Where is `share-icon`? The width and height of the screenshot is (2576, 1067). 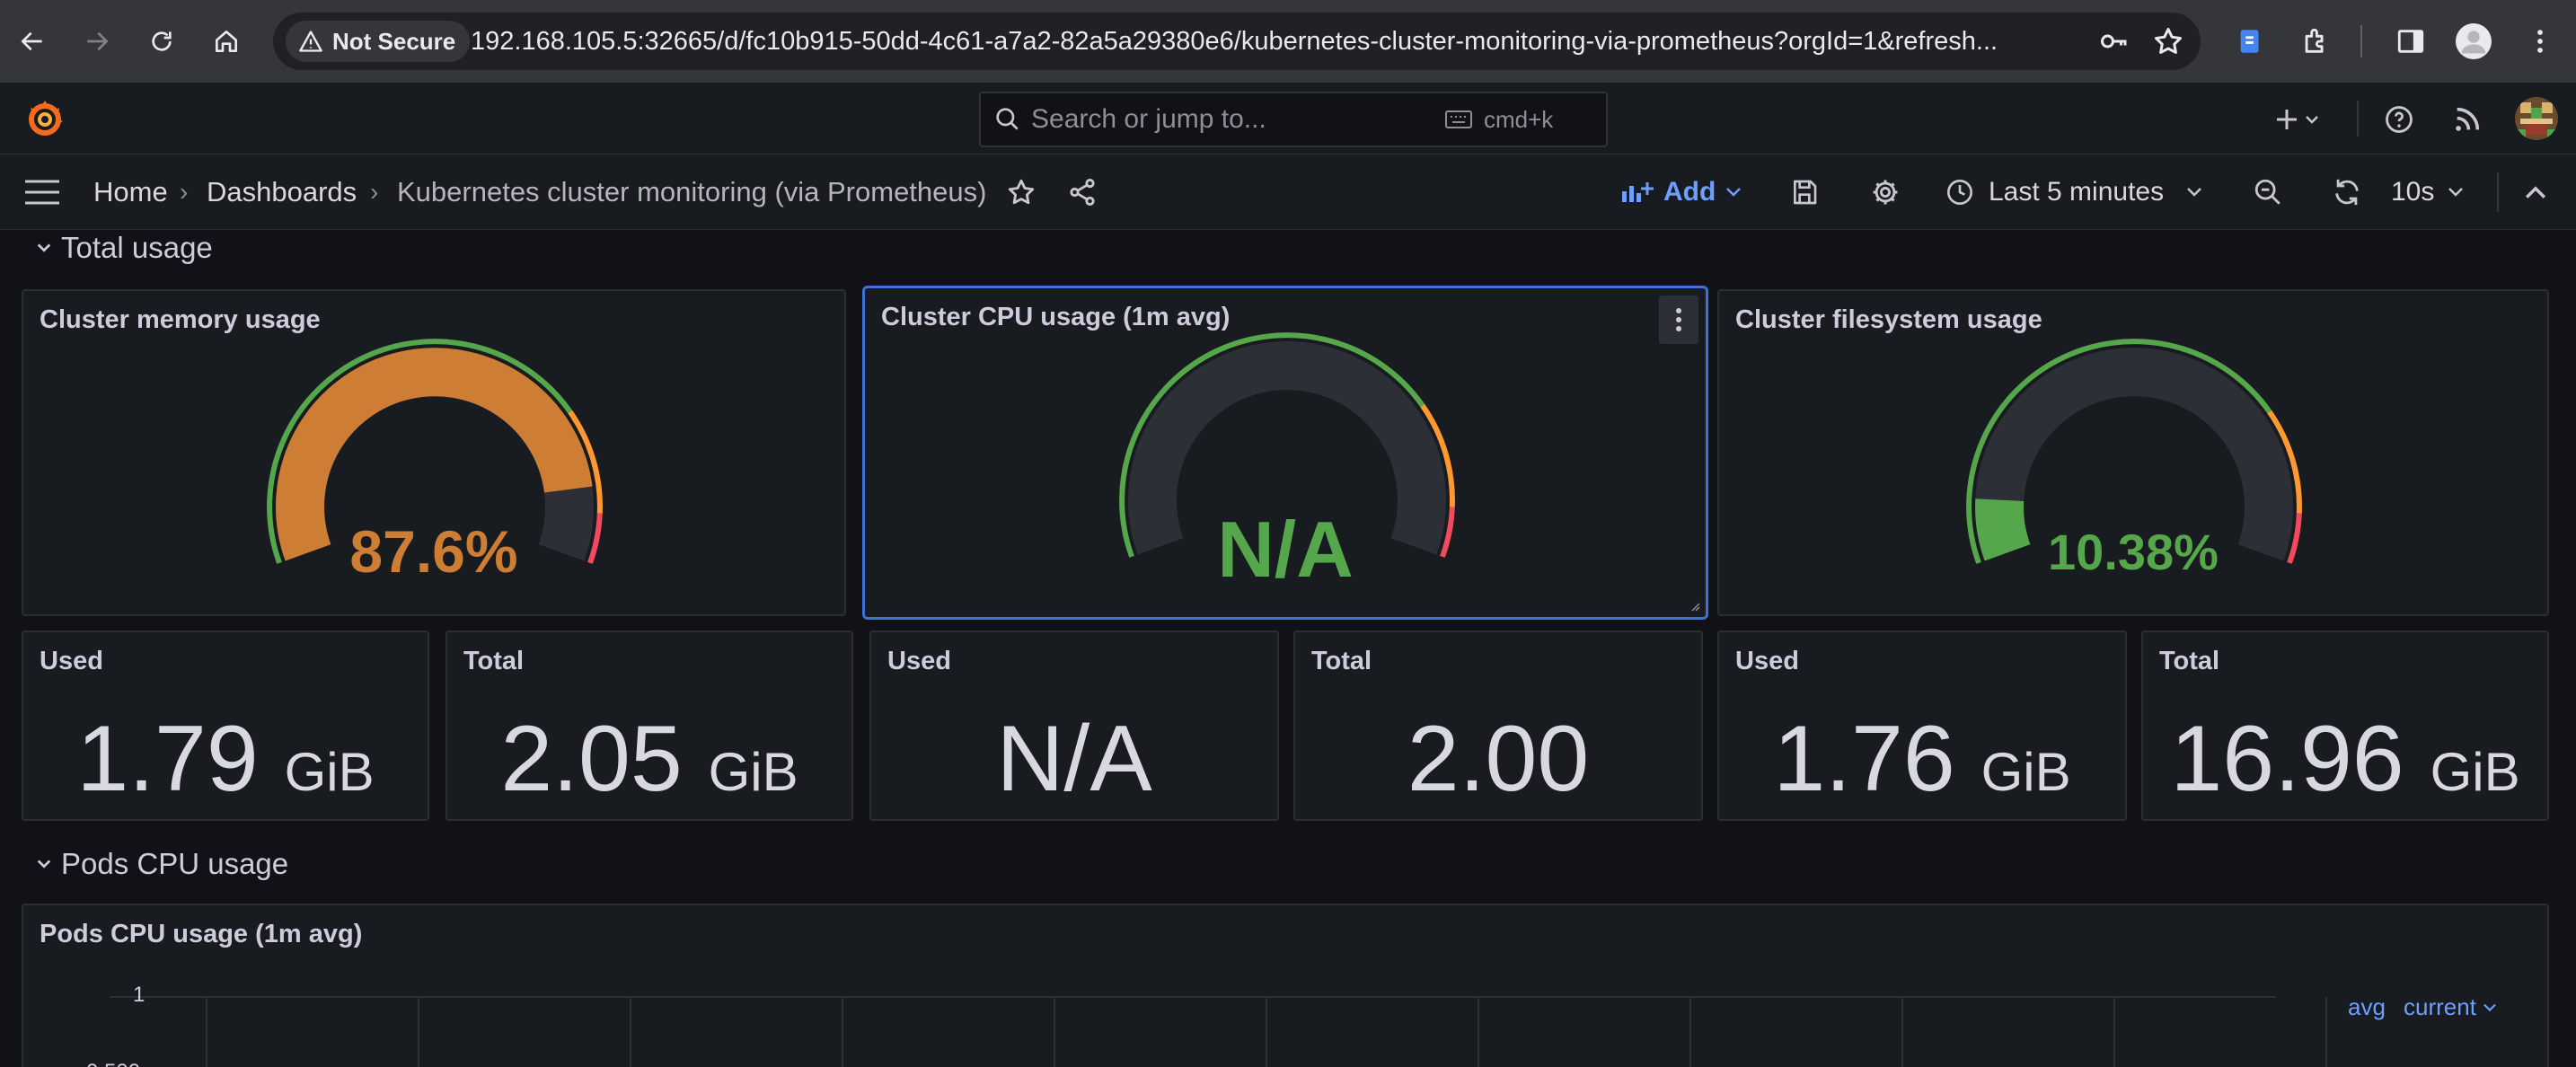
share-icon is located at coordinates (1082, 192).